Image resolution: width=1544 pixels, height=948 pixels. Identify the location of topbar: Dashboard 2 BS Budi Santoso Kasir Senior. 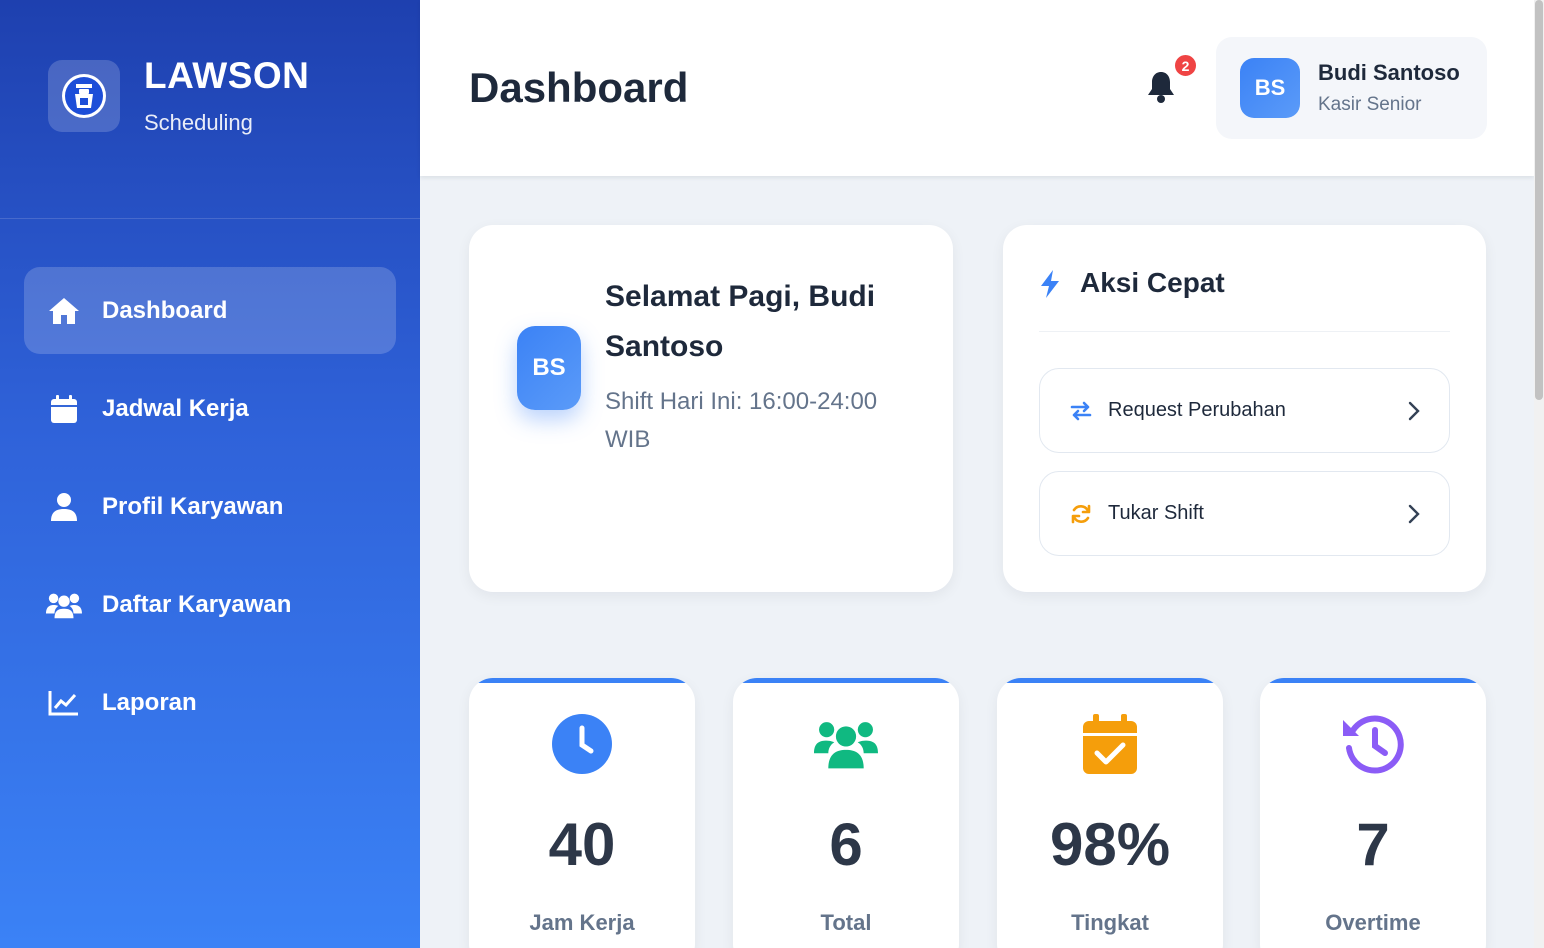
(977, 88).